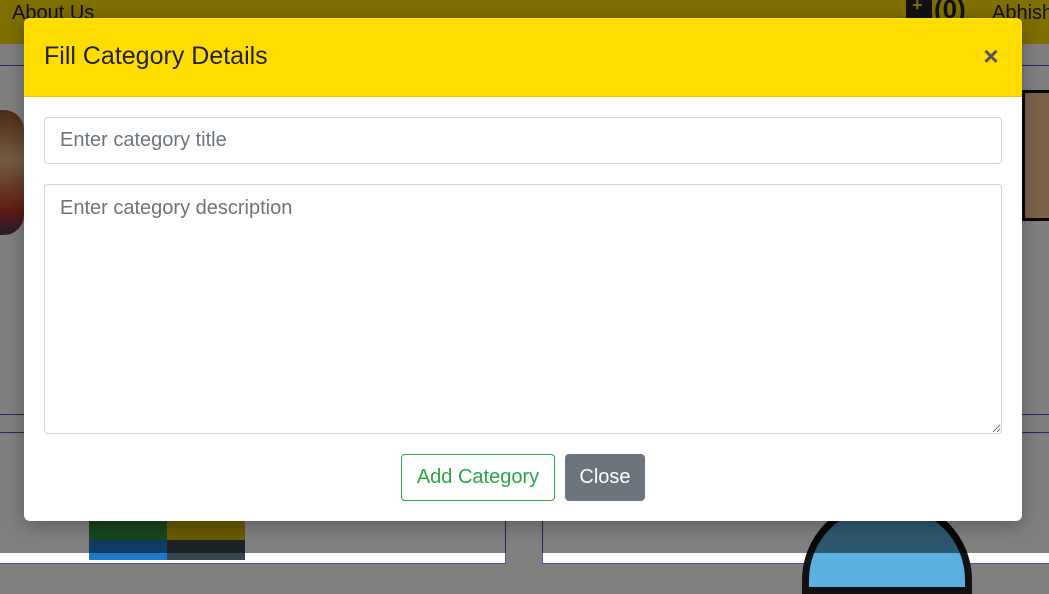  I want to click on close-button: Close, so click(605, 477).